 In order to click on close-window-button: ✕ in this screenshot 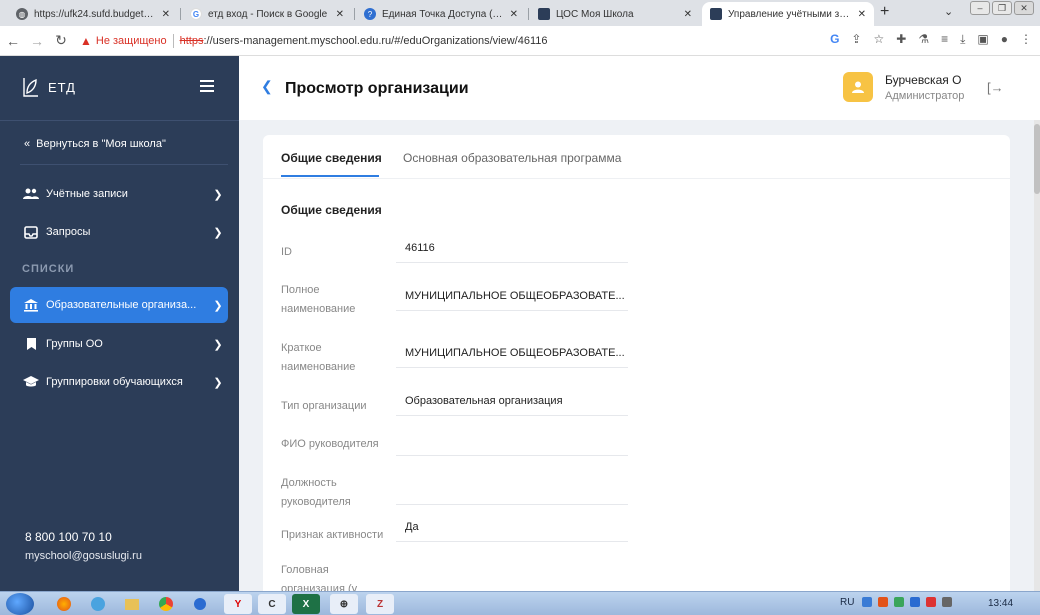, I will do `click(1024, 8)`.